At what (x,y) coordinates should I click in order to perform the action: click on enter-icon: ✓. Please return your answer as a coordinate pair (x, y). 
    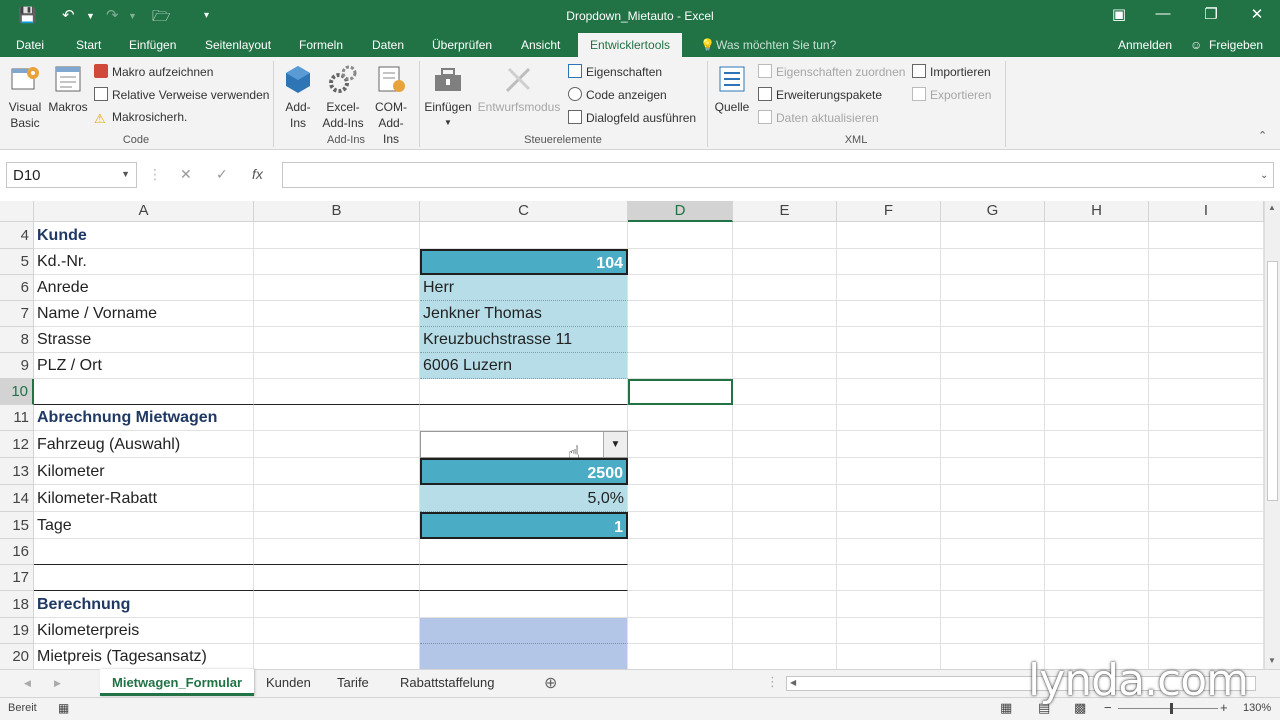
    Looking at the image, I should click on (222, 174).